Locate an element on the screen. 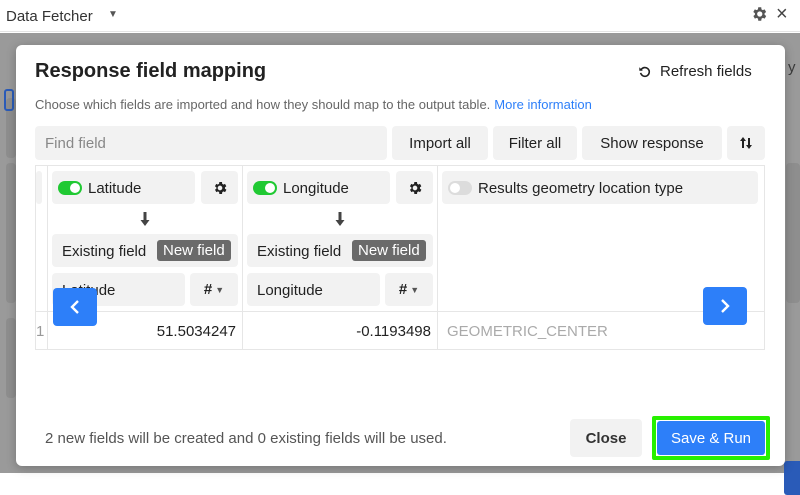  latitude-column-name: Latitude is located at coordinates (115, 188).